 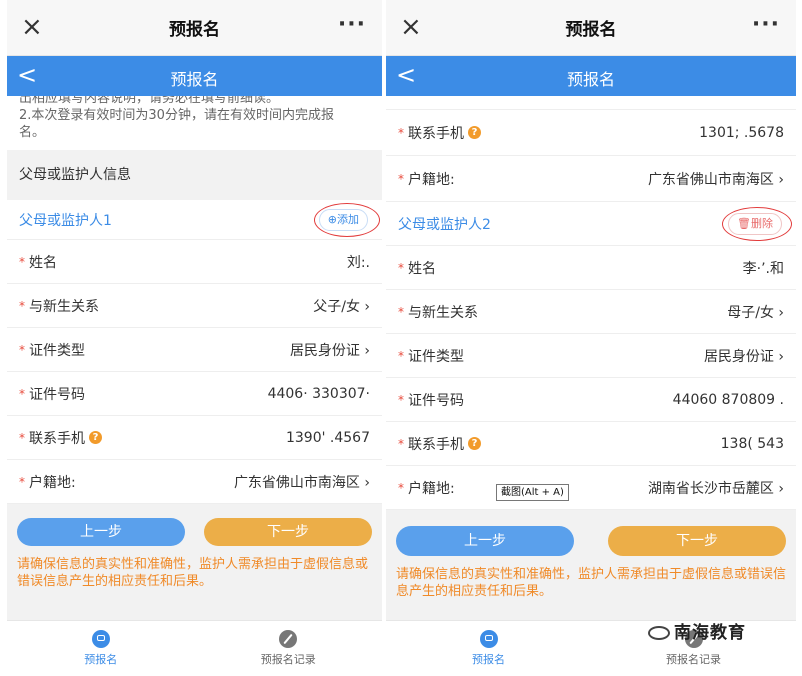 What do you see at coordinates (716, 488) in the screenshot?
I see `field-value: 湖南省长沙市岳麓区 ›` at bounding box center [716, 488].